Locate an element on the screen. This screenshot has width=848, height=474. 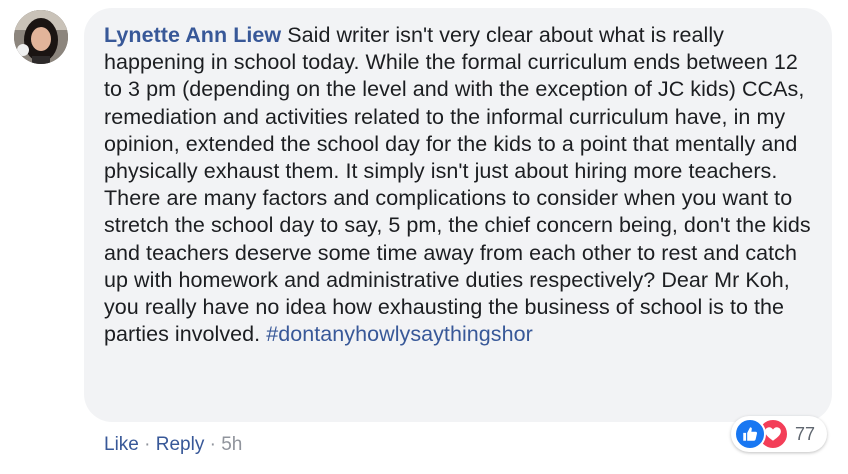
comment-actions: Like · Reply · 5h is located at coordinates (173, 445).